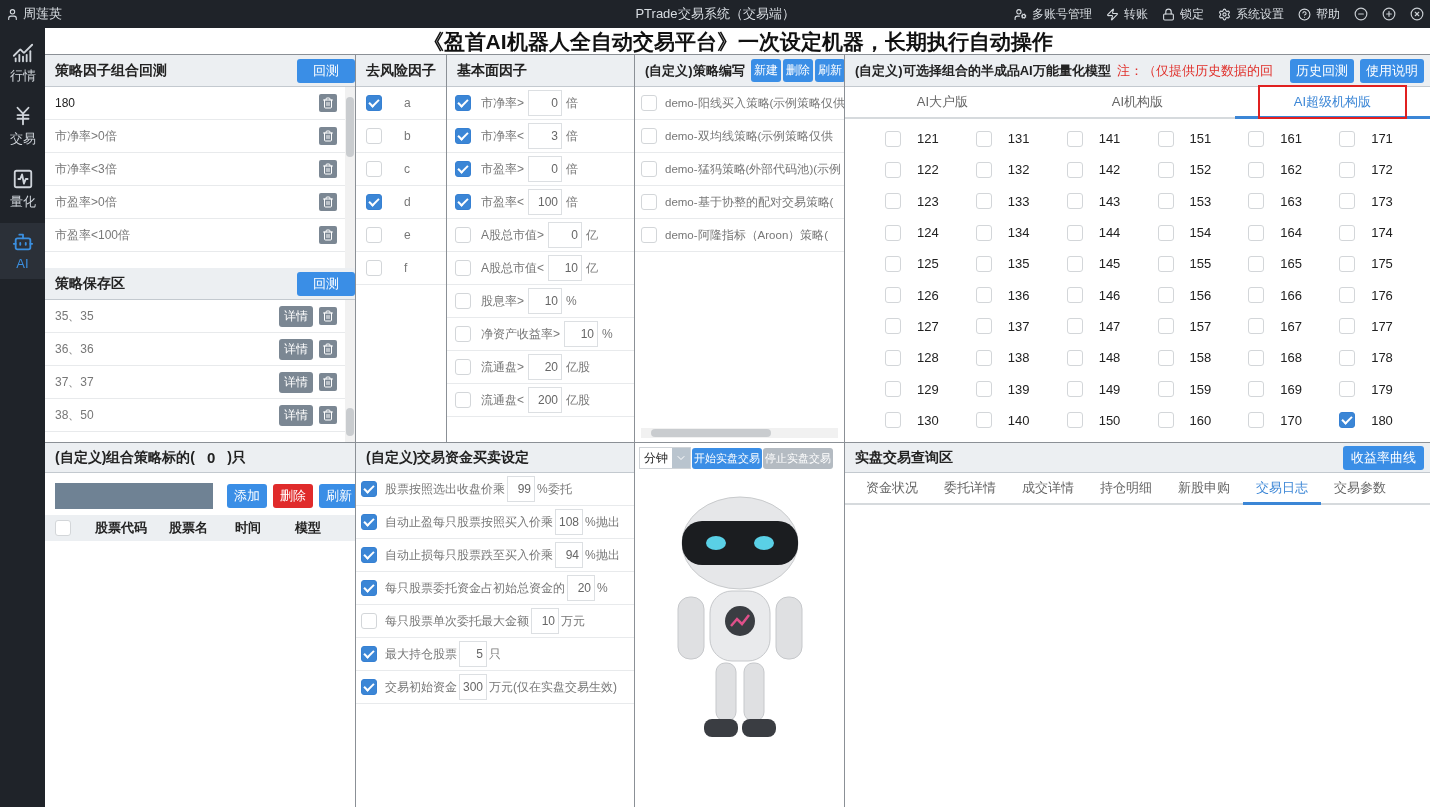  What do you see at coordinates (569, 522) in the screenshot?
I see `value-field: 108` at bounding box center [569, 522].